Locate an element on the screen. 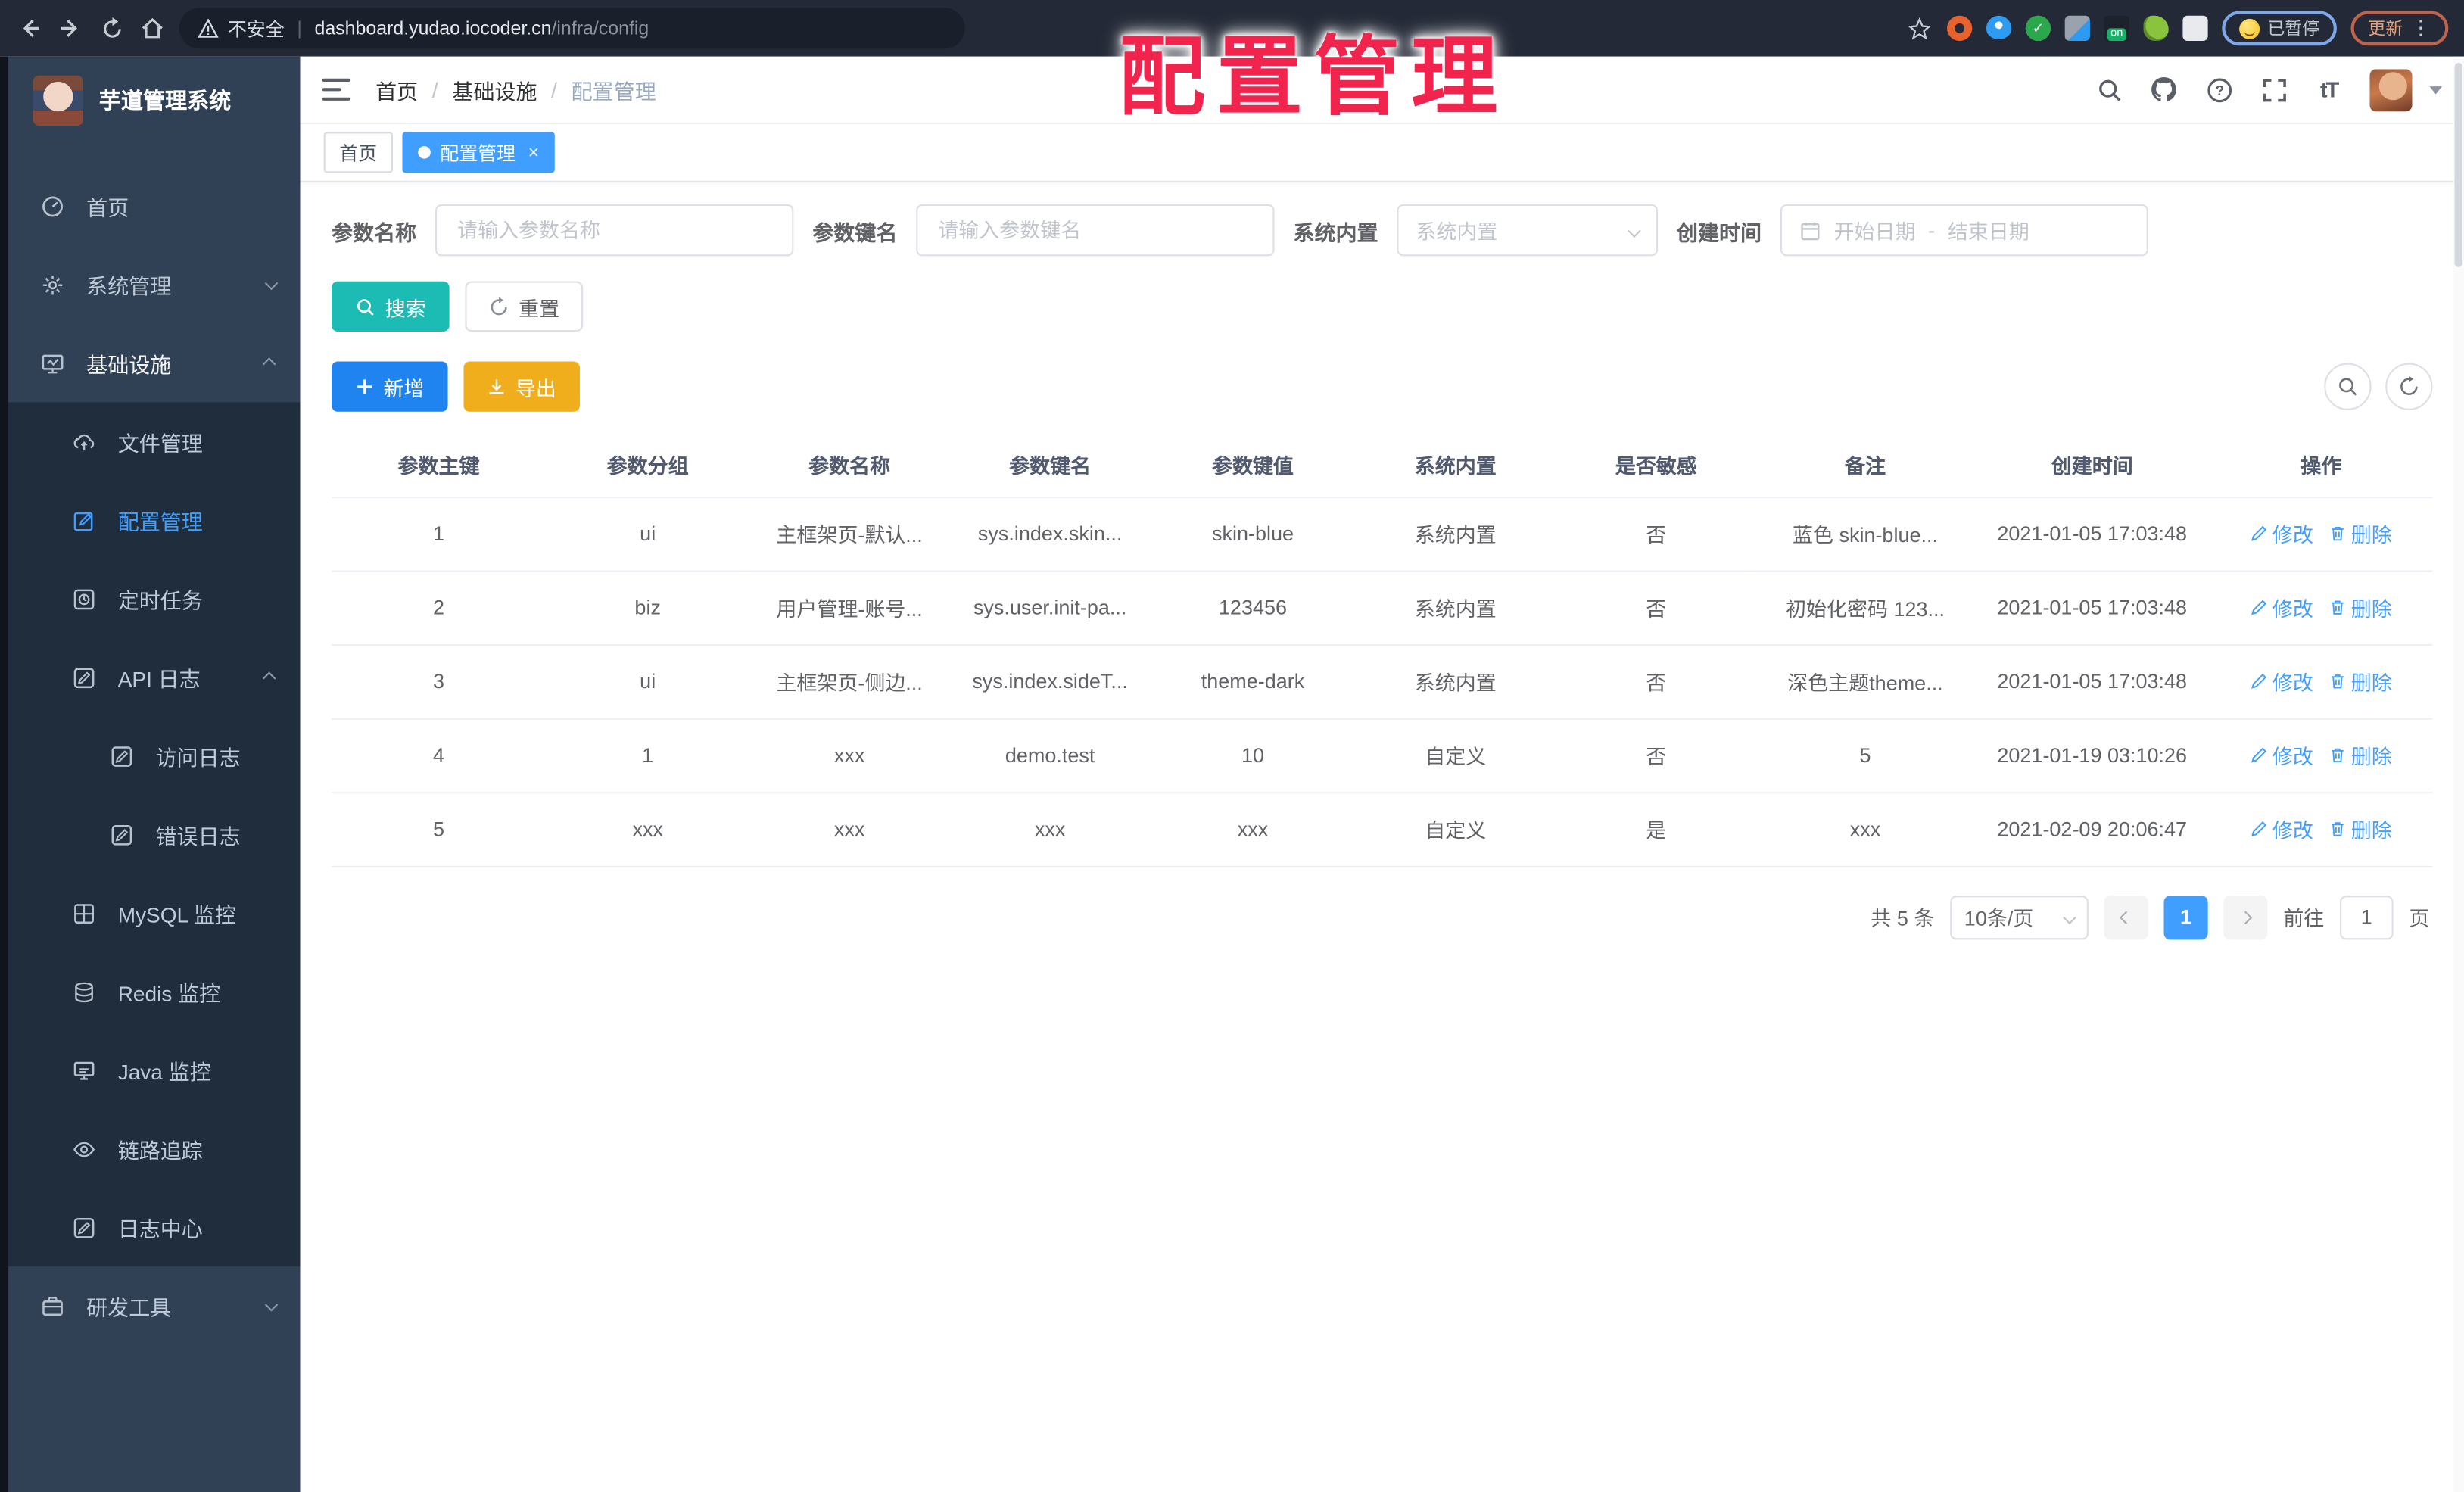 The width and height of the screenshot is (2464, 1492). calendar-icon is located at coordinates (1811, 230).